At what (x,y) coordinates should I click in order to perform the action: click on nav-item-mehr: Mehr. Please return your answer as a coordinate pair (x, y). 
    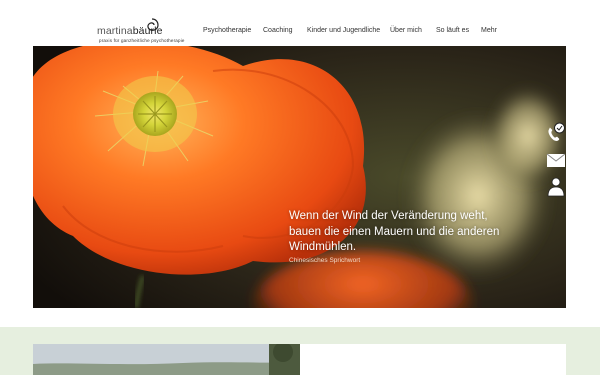
    Looking at the image, I should click on (489, 30).